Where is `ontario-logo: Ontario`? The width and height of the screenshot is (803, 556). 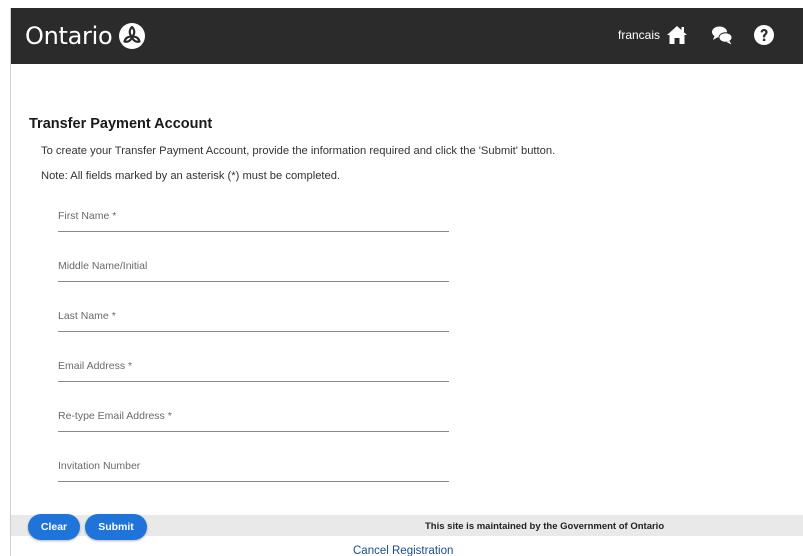 ontario-logo: Ontario is located at coordinates (85, 36).